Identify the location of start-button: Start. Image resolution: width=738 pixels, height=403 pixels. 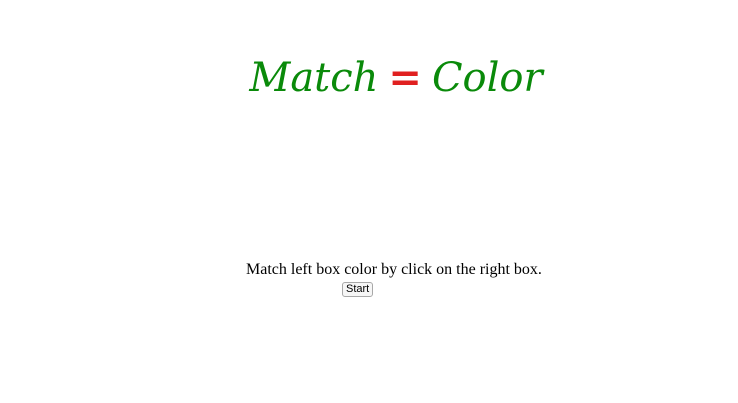
(358, 289).